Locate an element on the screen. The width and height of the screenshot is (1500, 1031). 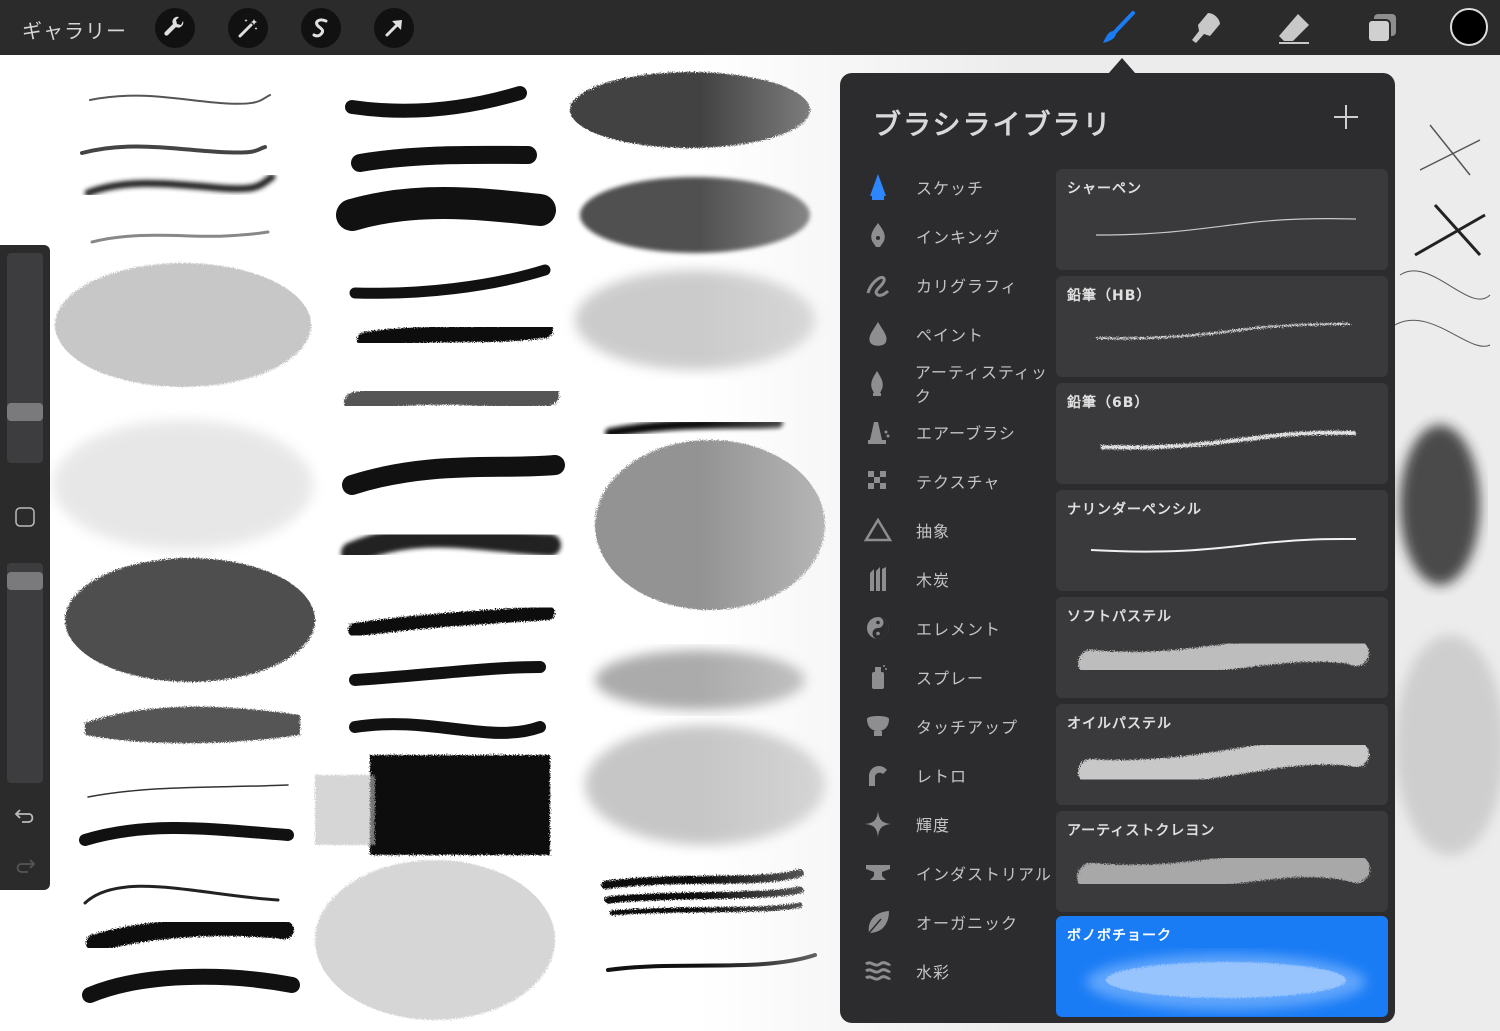
brush-size-slider is located at coordinates (25, 358).